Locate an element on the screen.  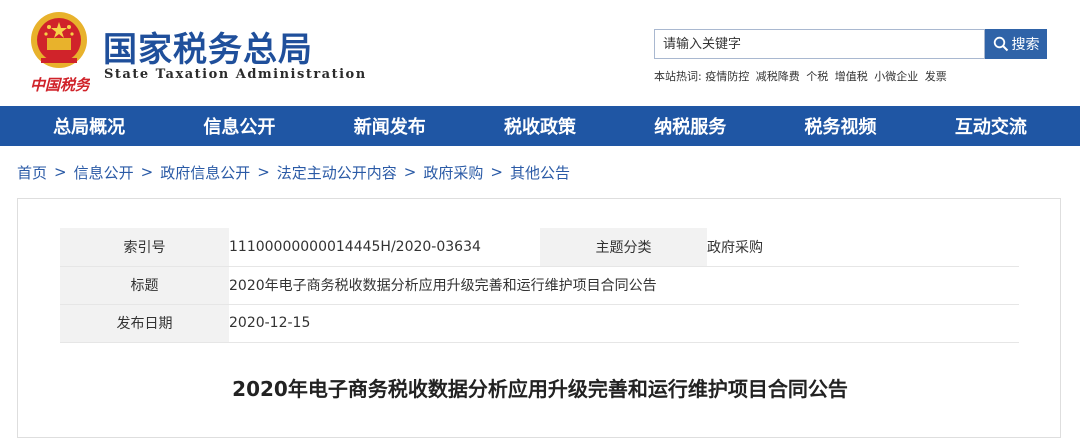
nav-item-overview: 总局概况 is located at coordinates (89, 126).